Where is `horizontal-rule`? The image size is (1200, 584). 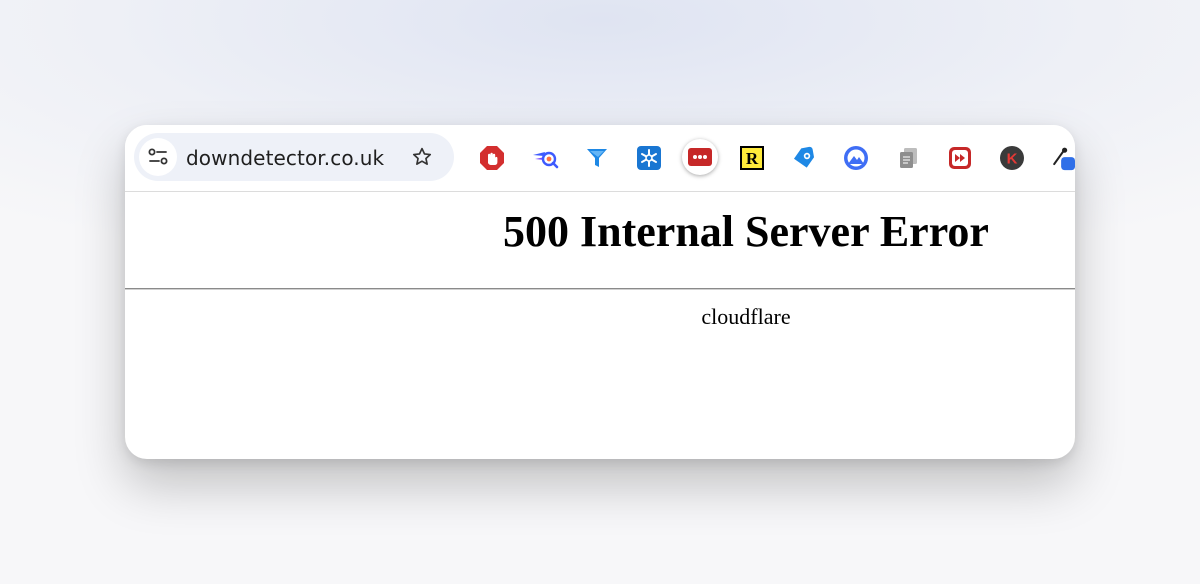
horizontal-rule is located at coordinates (600, 289).